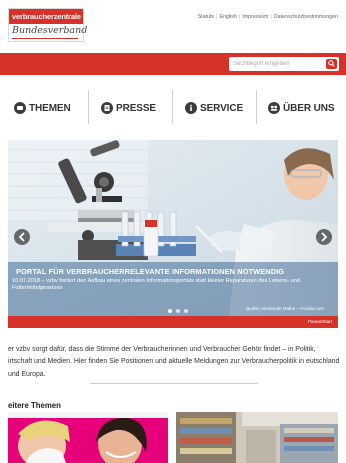 This screenshot has height=463, width=346. I want to click on logo-wordmark: verbraucherzentrale, so click(46, 16).